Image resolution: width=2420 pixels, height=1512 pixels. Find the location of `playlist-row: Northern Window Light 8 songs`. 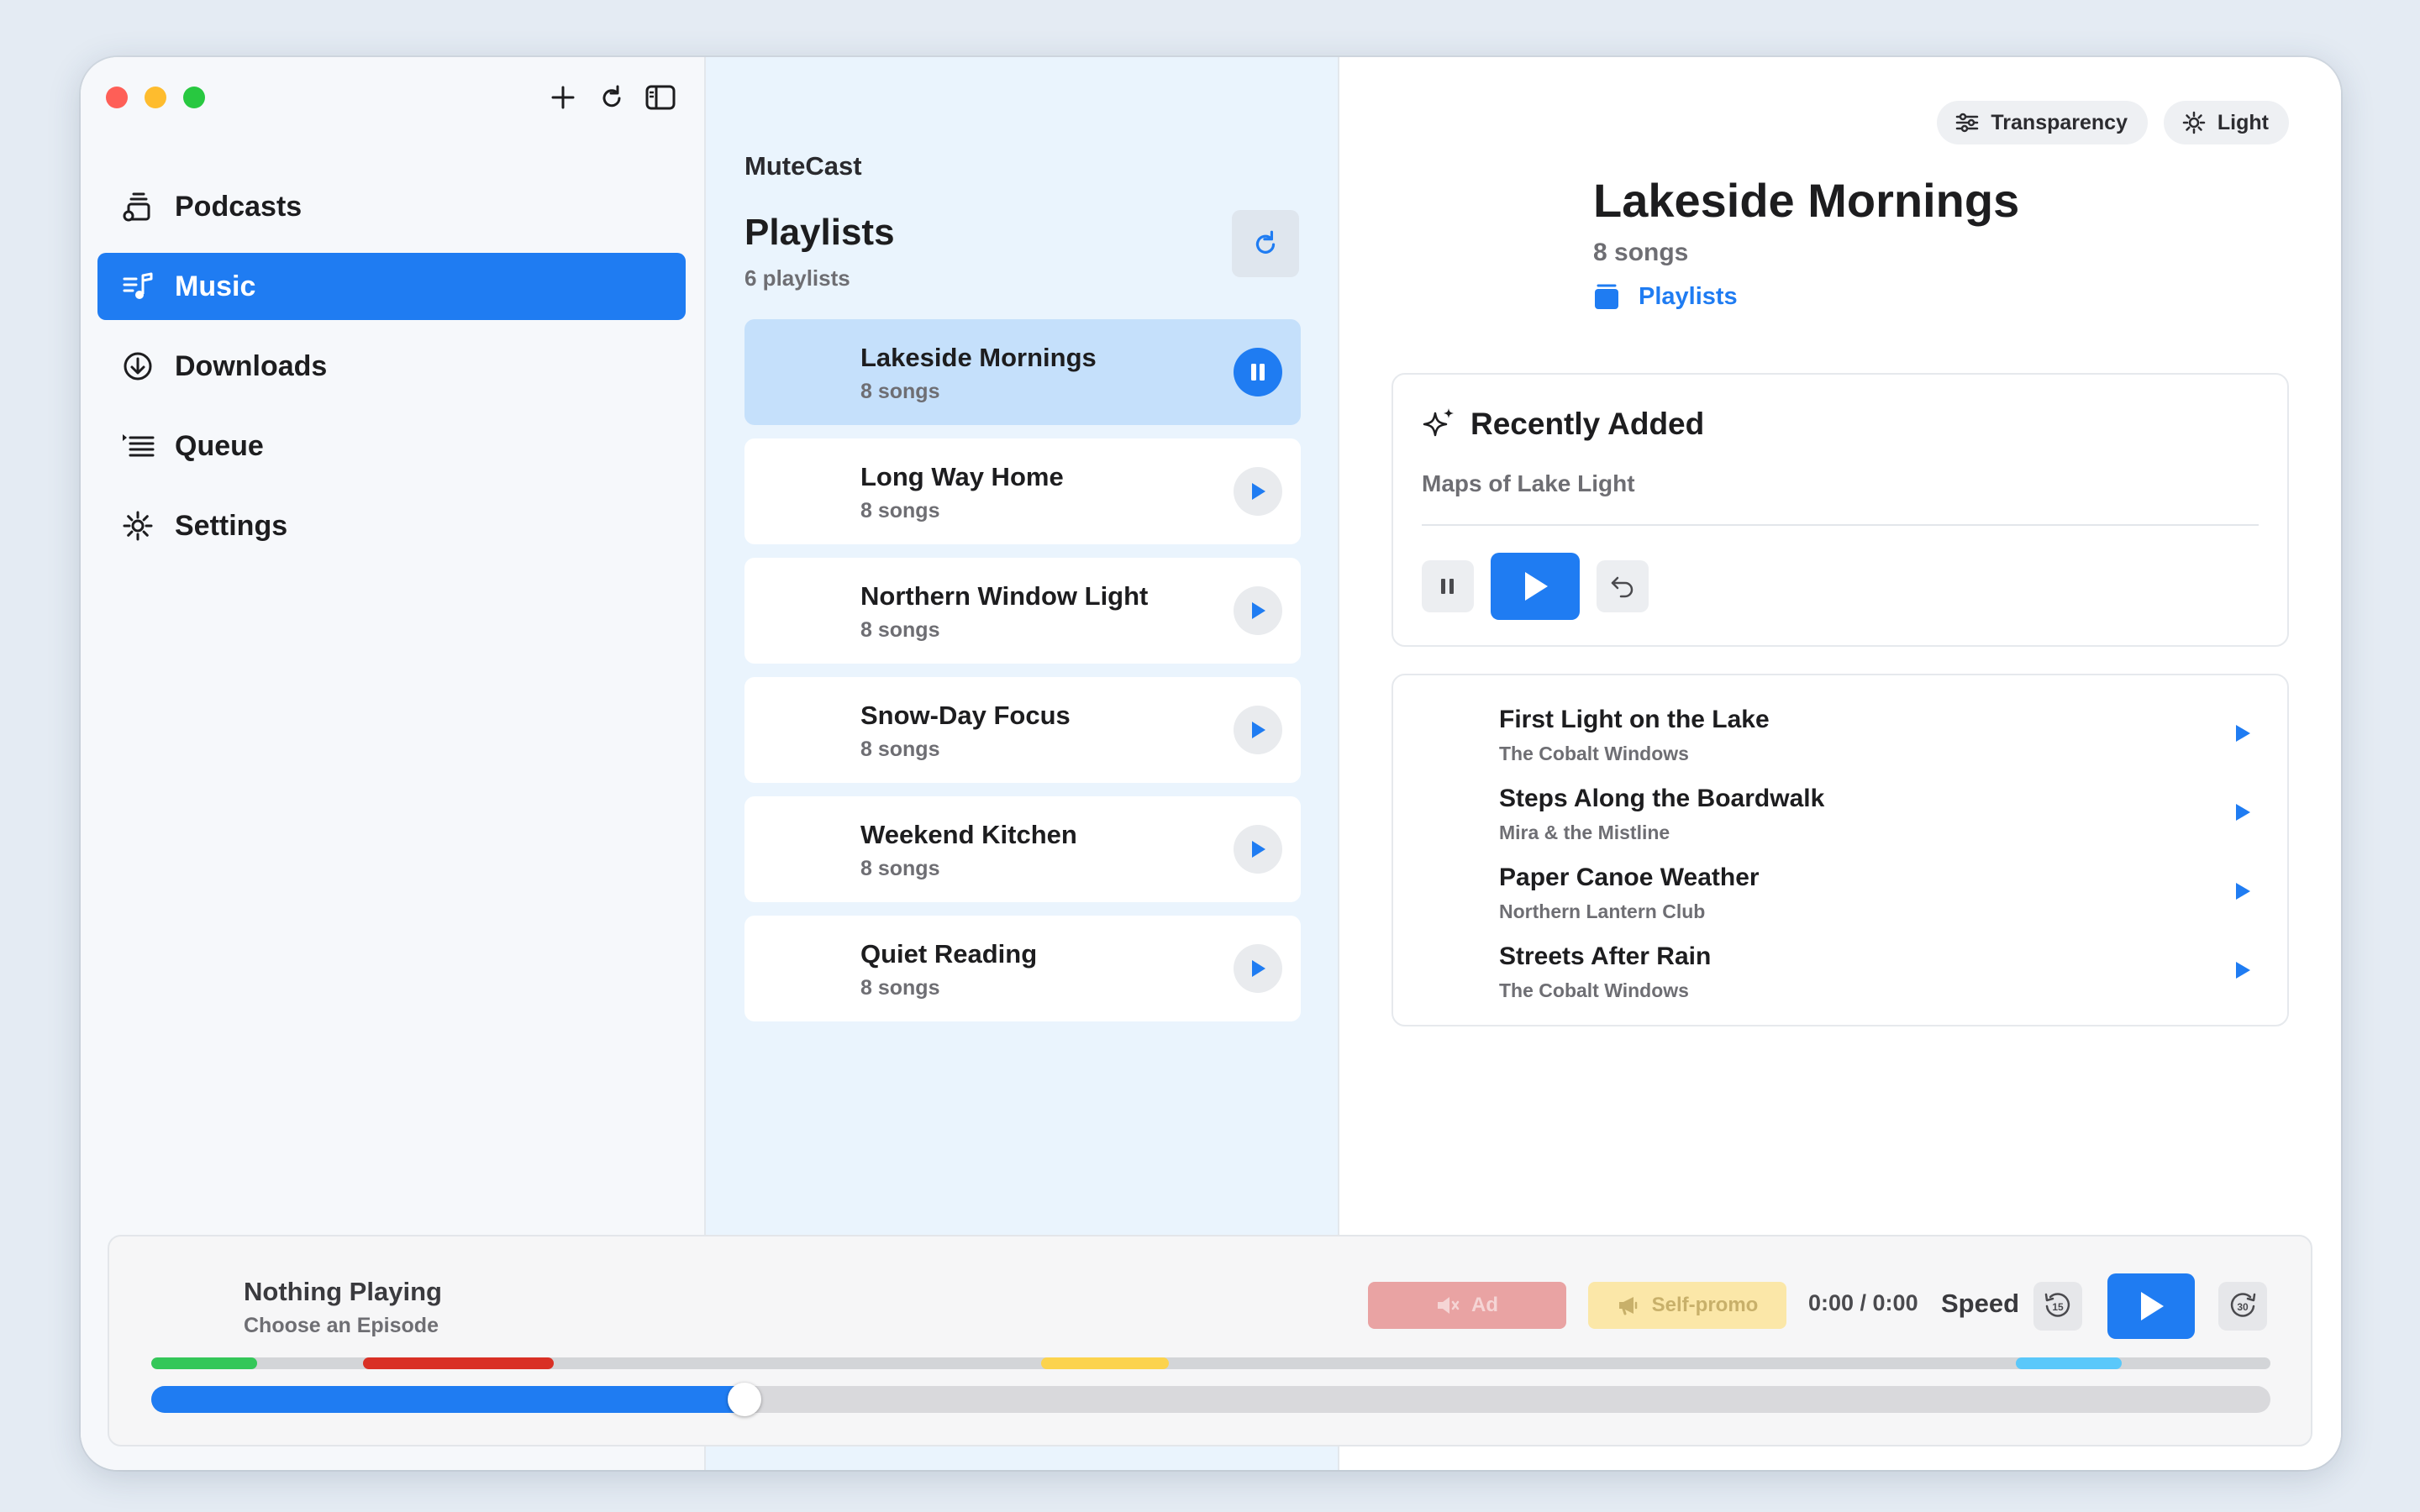

playlist-row: Northern Window Light 8 songs is located at coordinates (1022, 611).